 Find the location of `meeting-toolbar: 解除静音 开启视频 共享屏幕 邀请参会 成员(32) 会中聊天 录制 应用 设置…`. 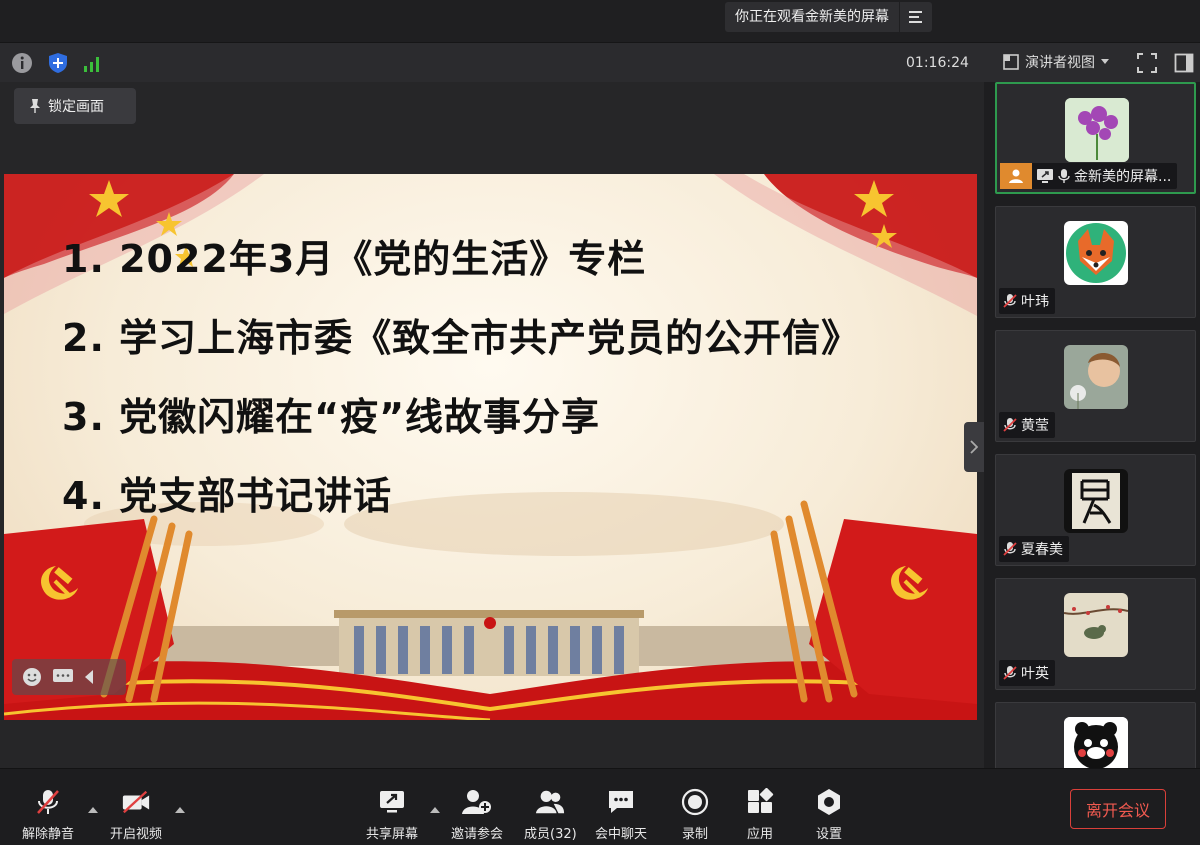

meeting-toolbar: 解除静音 开启视频 共享屏幕 邀请参会 成员(32) 会中聊天 录制 应用 设置… is located at coordinates (600, 806).